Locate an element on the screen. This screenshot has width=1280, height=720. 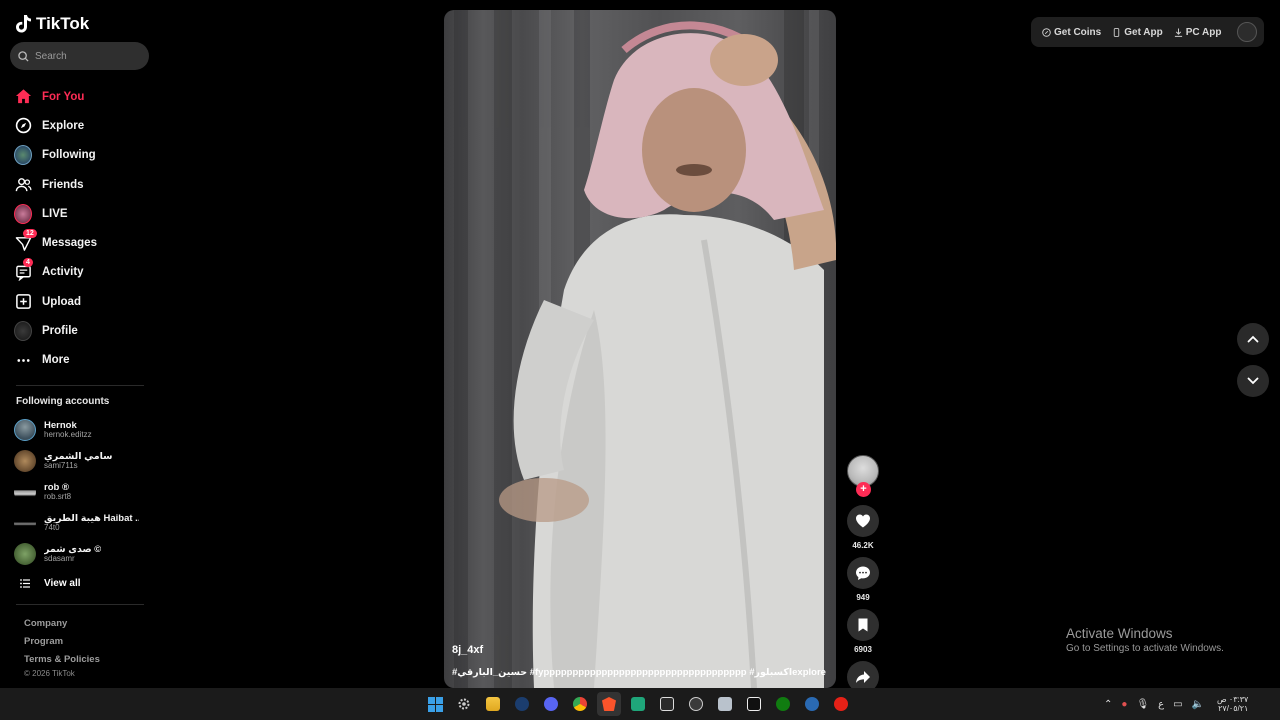
account-handle: 74t0 is located at coordinates (52, 528).